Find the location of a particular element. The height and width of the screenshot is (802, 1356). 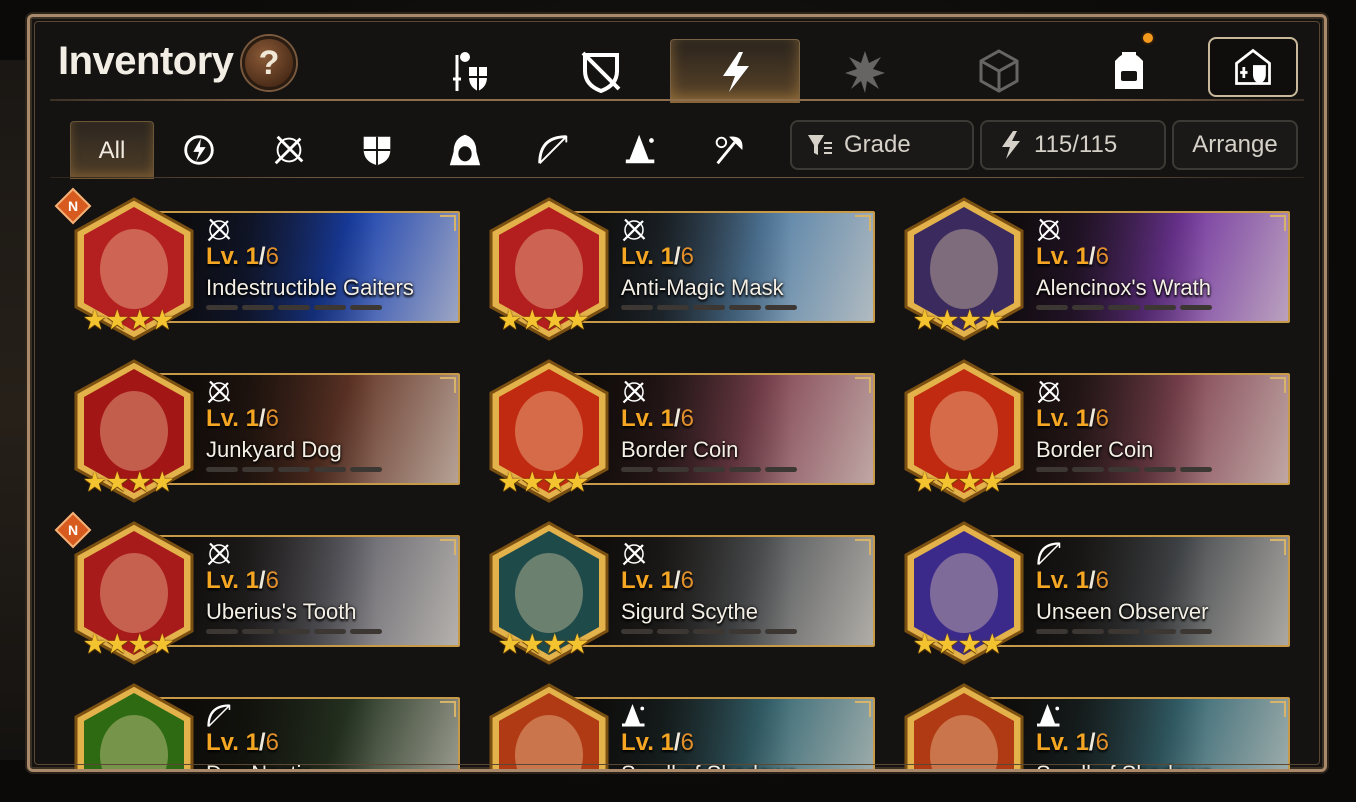

cube-icon is located at coordinates (999, 71).